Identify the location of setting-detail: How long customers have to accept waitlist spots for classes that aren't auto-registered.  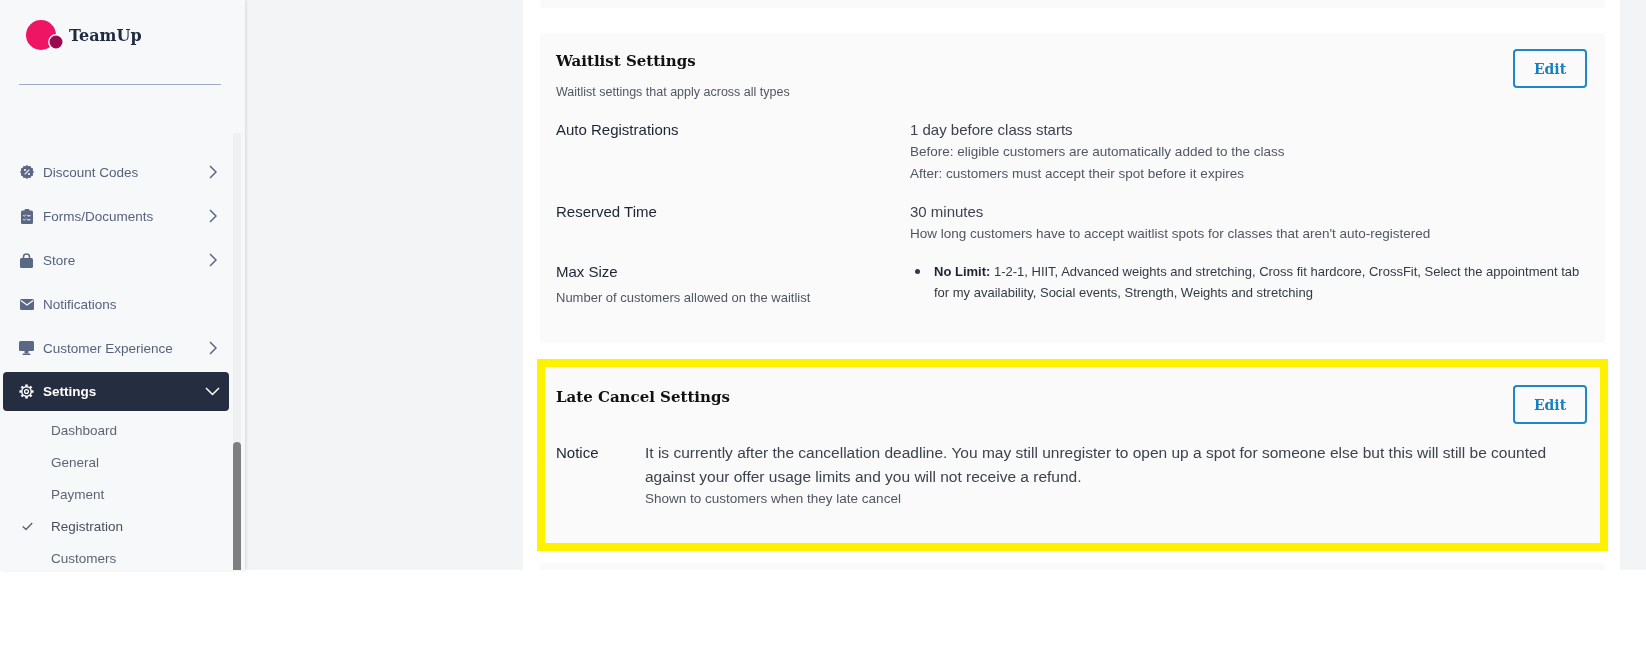
(1171, 234).